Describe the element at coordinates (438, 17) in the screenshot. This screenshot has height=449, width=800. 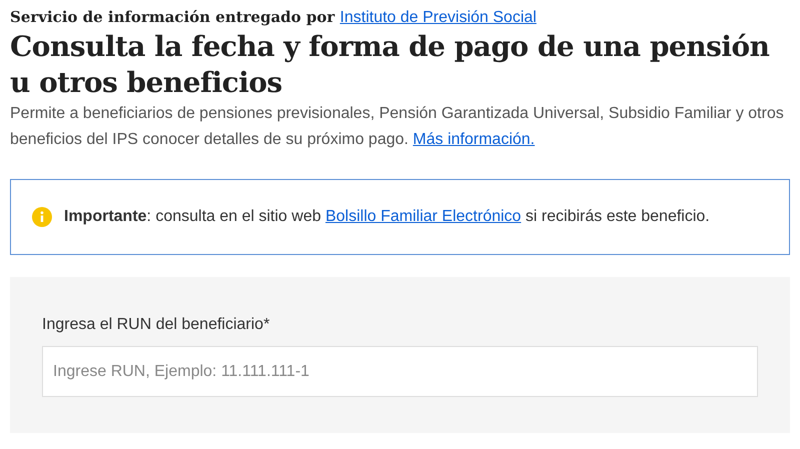
I see `provider-link: Instituto de Previsión Social` at that location.